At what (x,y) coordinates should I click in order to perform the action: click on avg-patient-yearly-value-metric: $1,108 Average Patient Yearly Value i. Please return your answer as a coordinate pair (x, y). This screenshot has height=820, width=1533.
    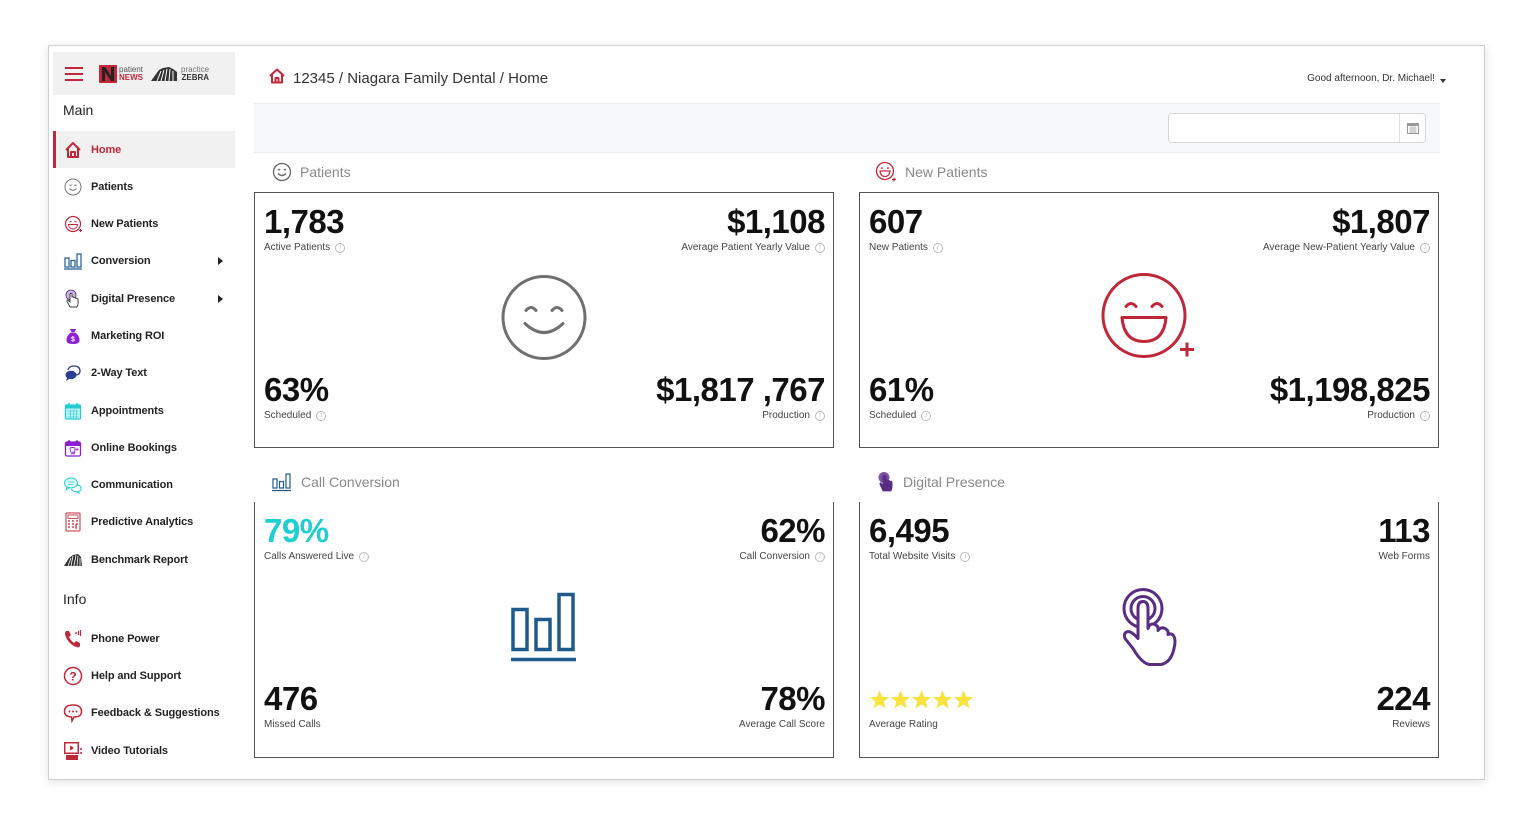
    Looking at the image, I should click on (753, 228).